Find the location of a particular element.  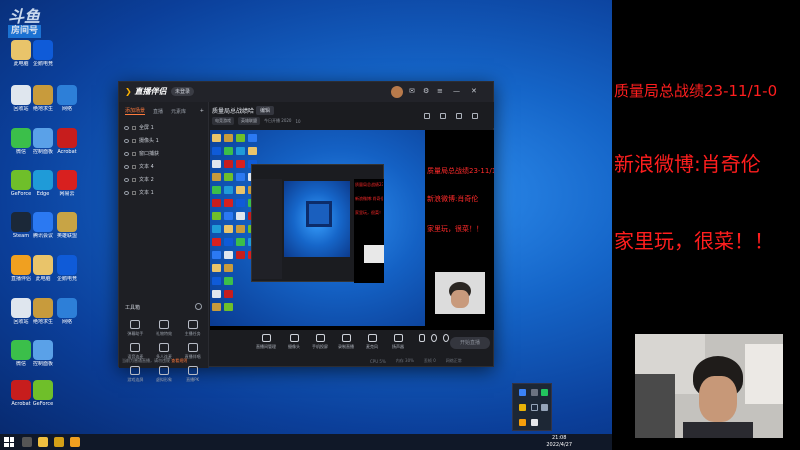

camera-button: 摄像头 is located at coordinates (294, 342).